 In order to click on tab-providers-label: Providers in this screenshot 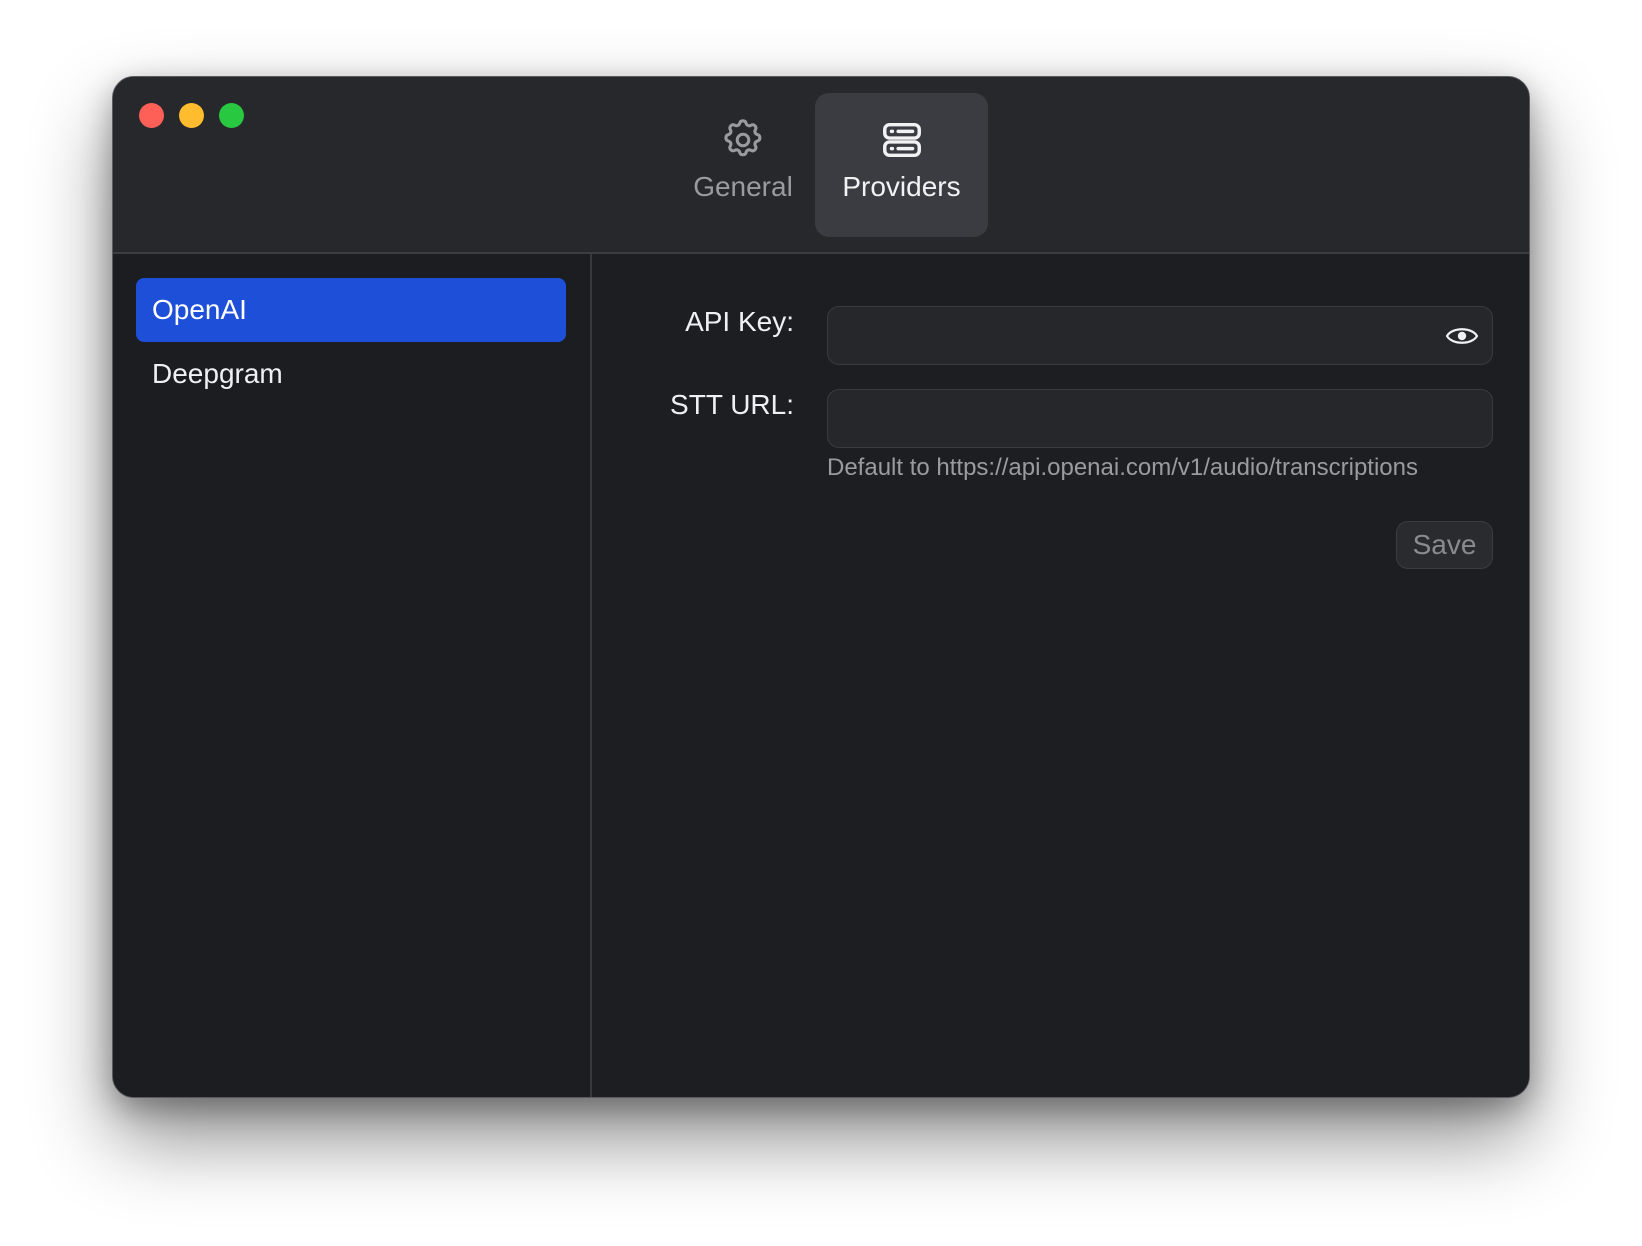, I will do `click(901, 186)`.